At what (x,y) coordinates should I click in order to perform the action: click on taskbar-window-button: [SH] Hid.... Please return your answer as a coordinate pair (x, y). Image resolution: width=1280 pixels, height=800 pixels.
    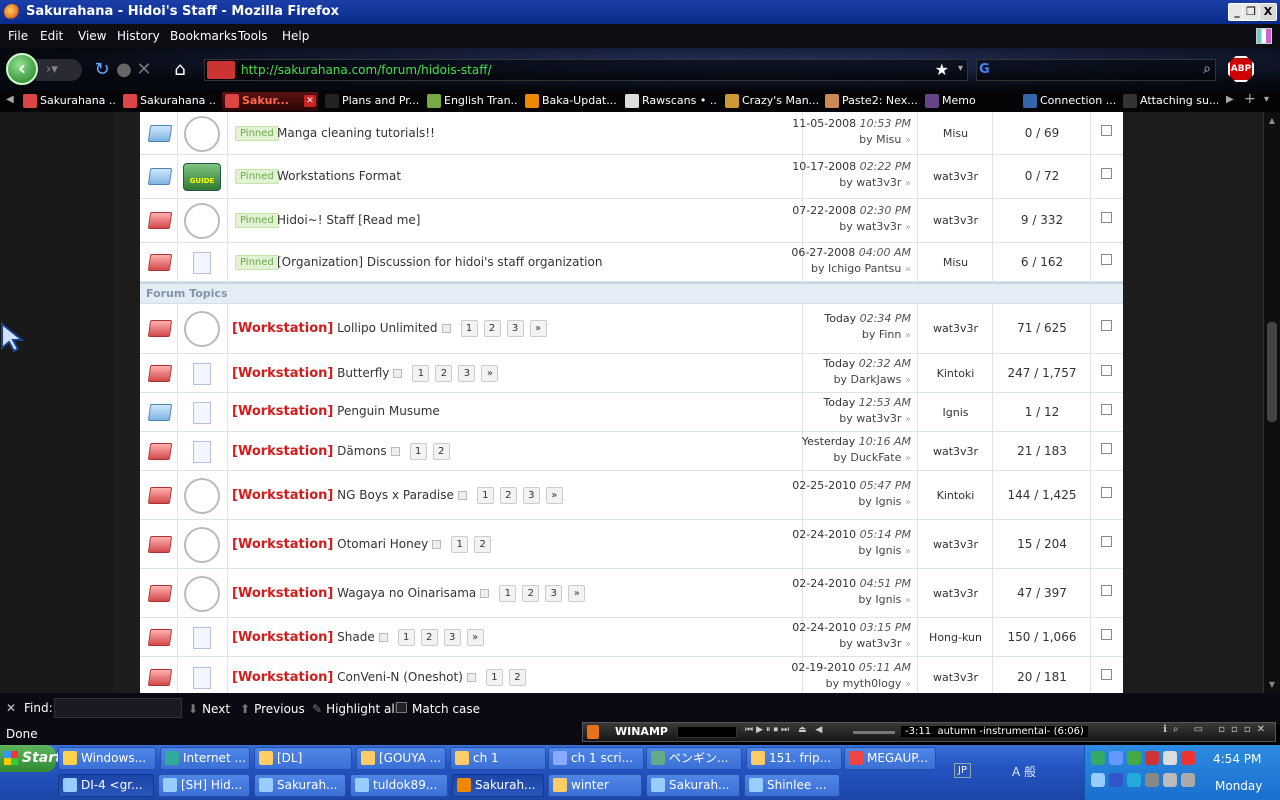
    Looking at the image, I should click on (204, 785).